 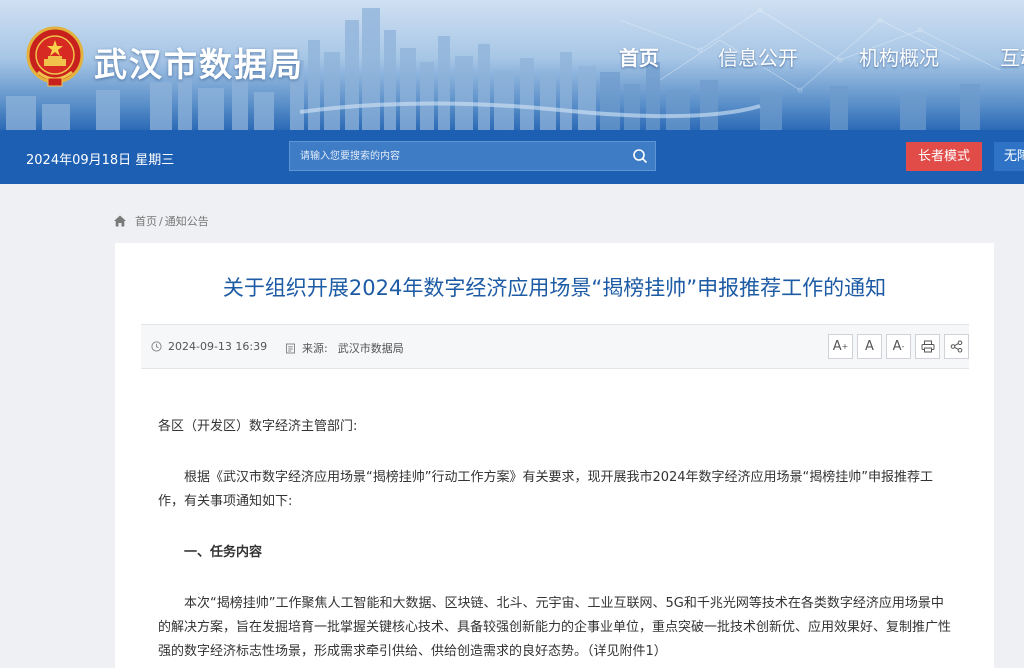 What do you see at coordinates (258, 426) in the screenshot?
I see `salutation: 各区（开发区）数字经济主管部门:` at bounding box center [258, 426].